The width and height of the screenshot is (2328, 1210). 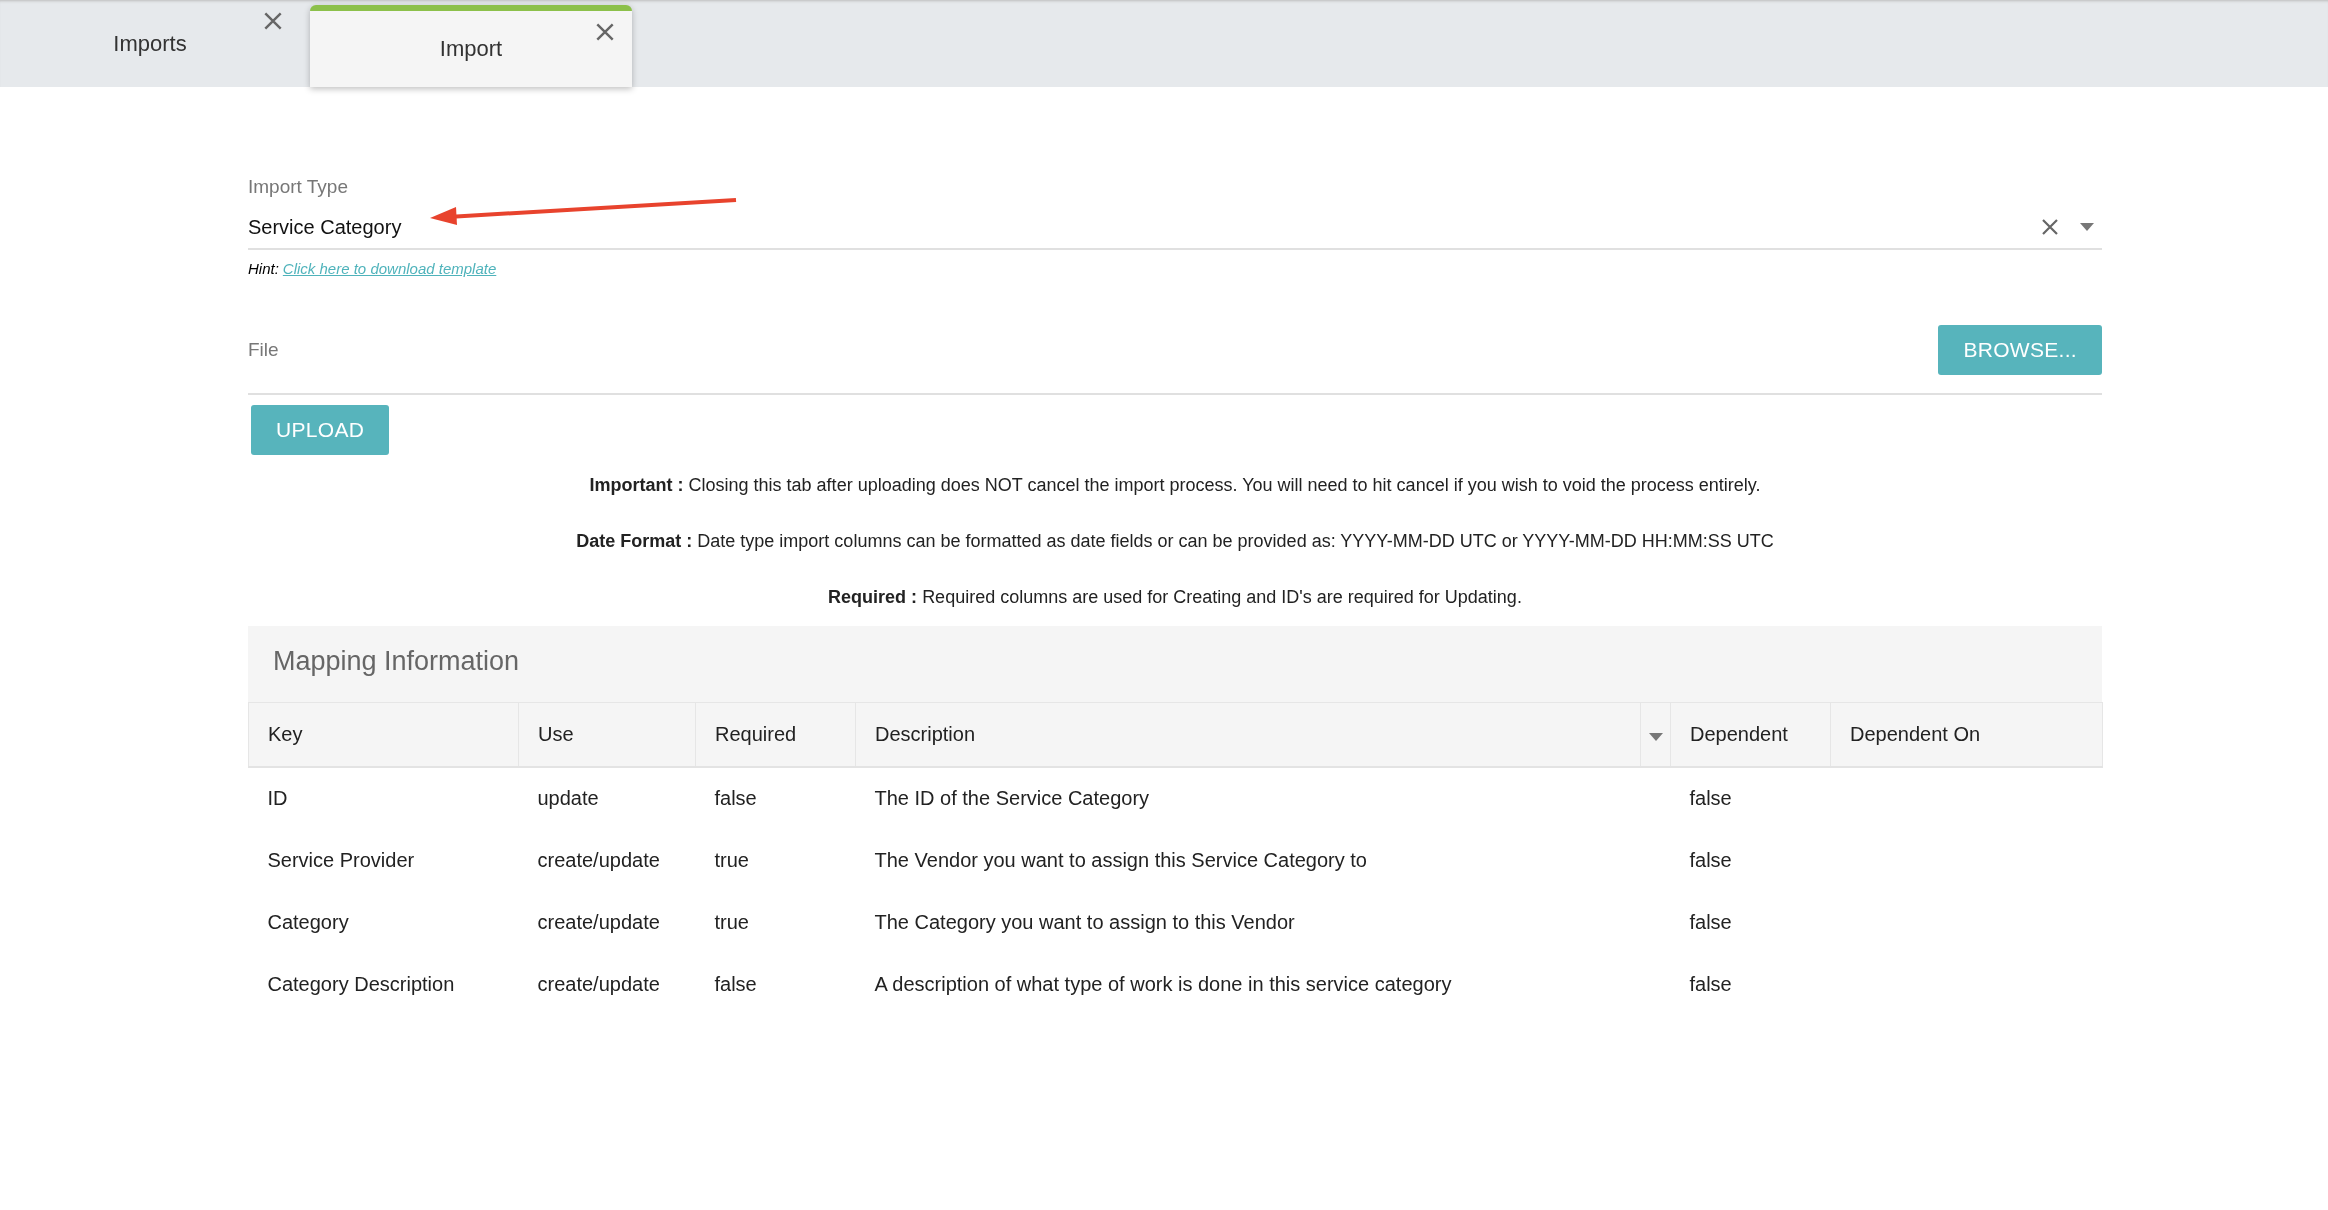 What do you see at coordinates (1175, 597) in the screenshot?
I see `info-note: Required : Required columns are used for Creating and ID's are required for Updating.` at bounding box center [1175, 597].